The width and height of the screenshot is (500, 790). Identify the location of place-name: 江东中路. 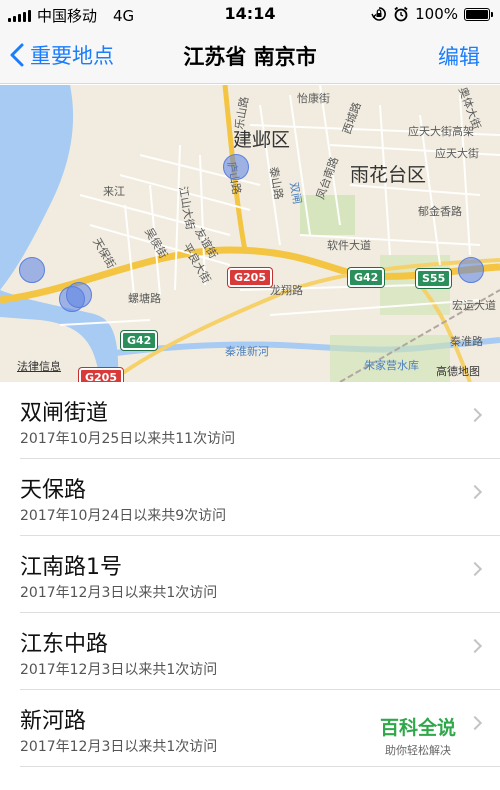
(64, 644).